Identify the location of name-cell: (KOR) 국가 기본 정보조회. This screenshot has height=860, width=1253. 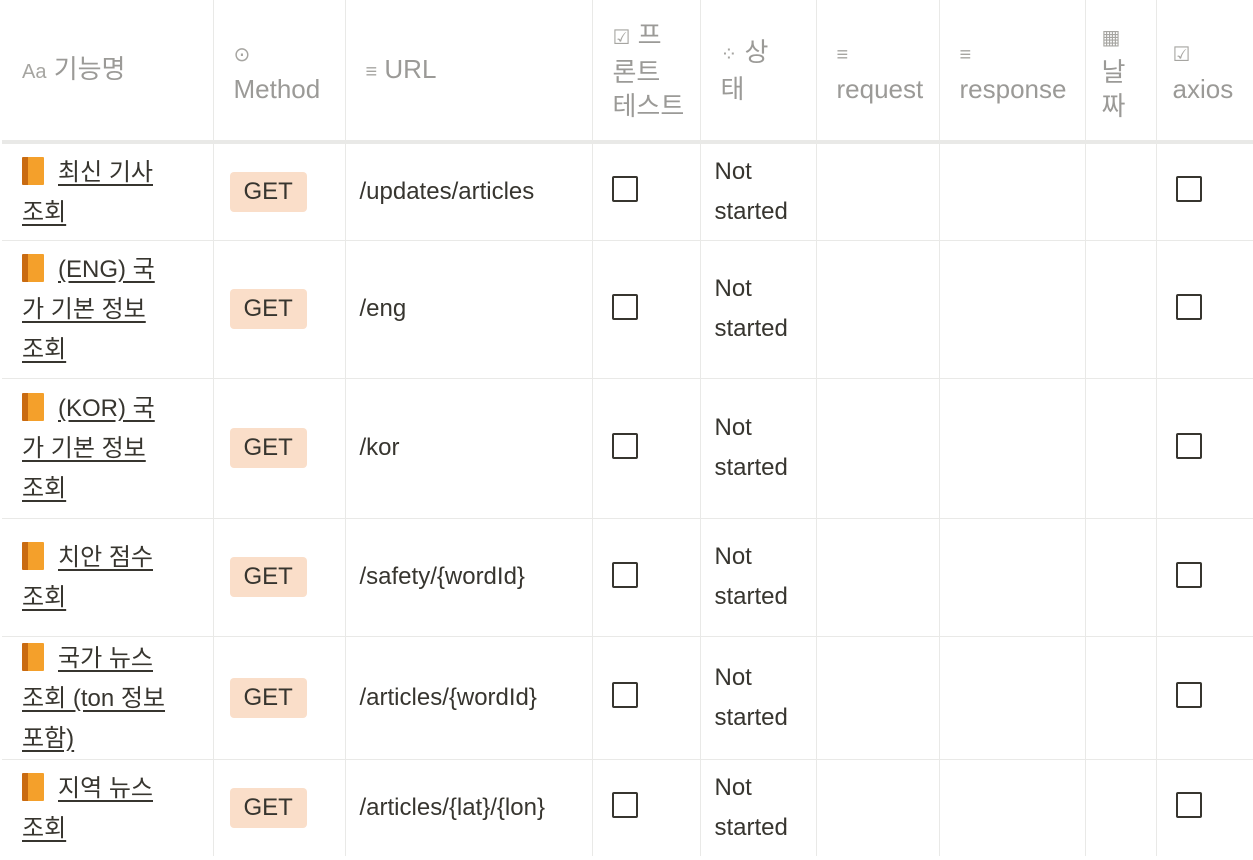
(108, 448).